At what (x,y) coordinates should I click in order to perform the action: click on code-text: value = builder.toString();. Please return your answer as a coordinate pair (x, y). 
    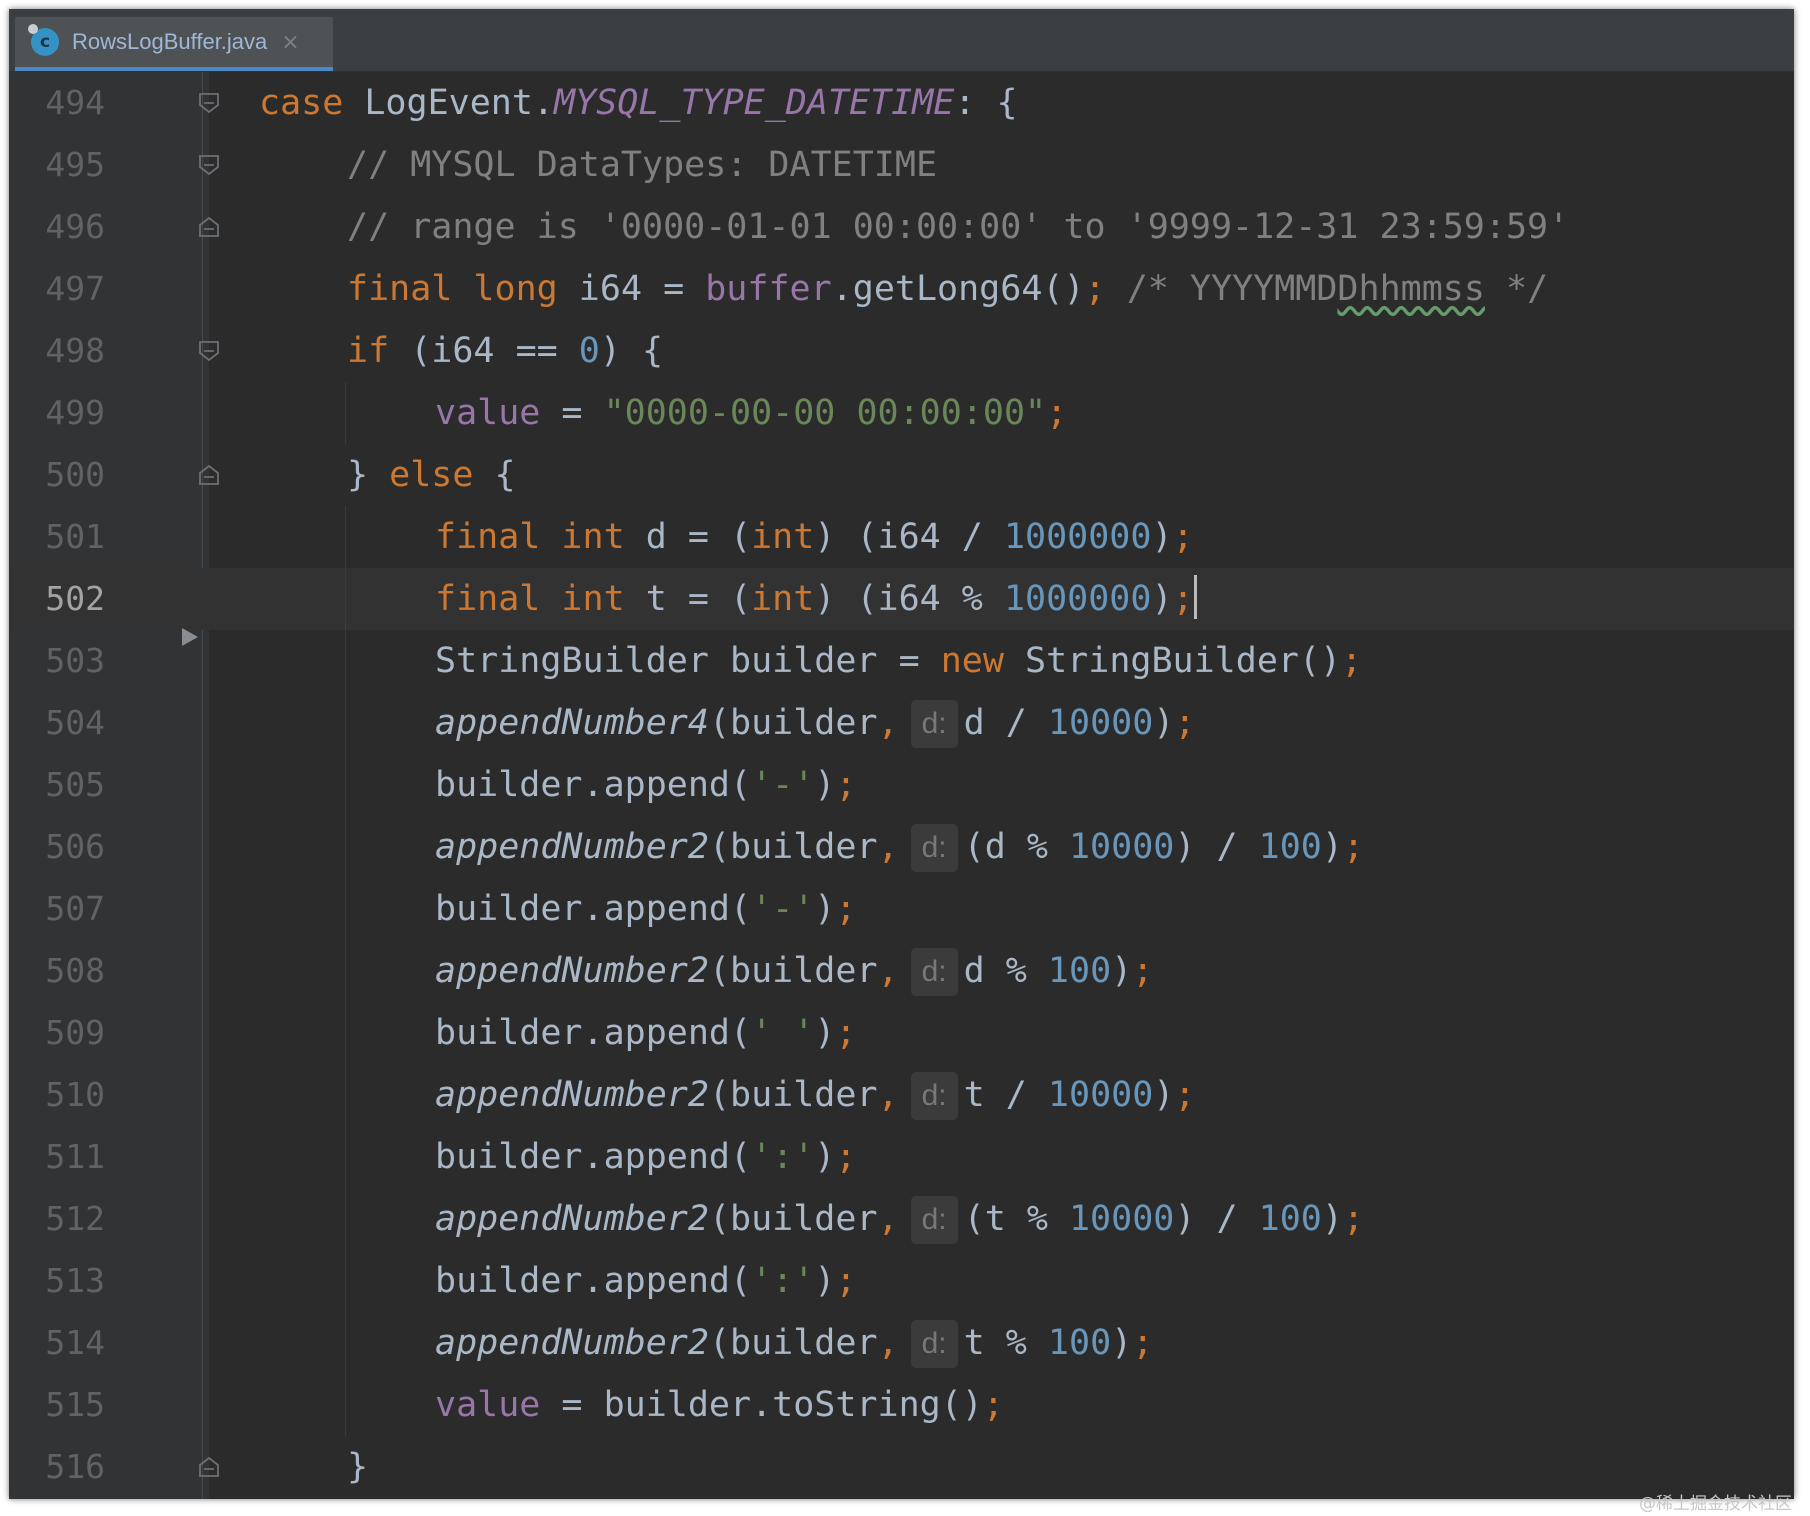
    Looking at the image, I should click on (719, 1405).